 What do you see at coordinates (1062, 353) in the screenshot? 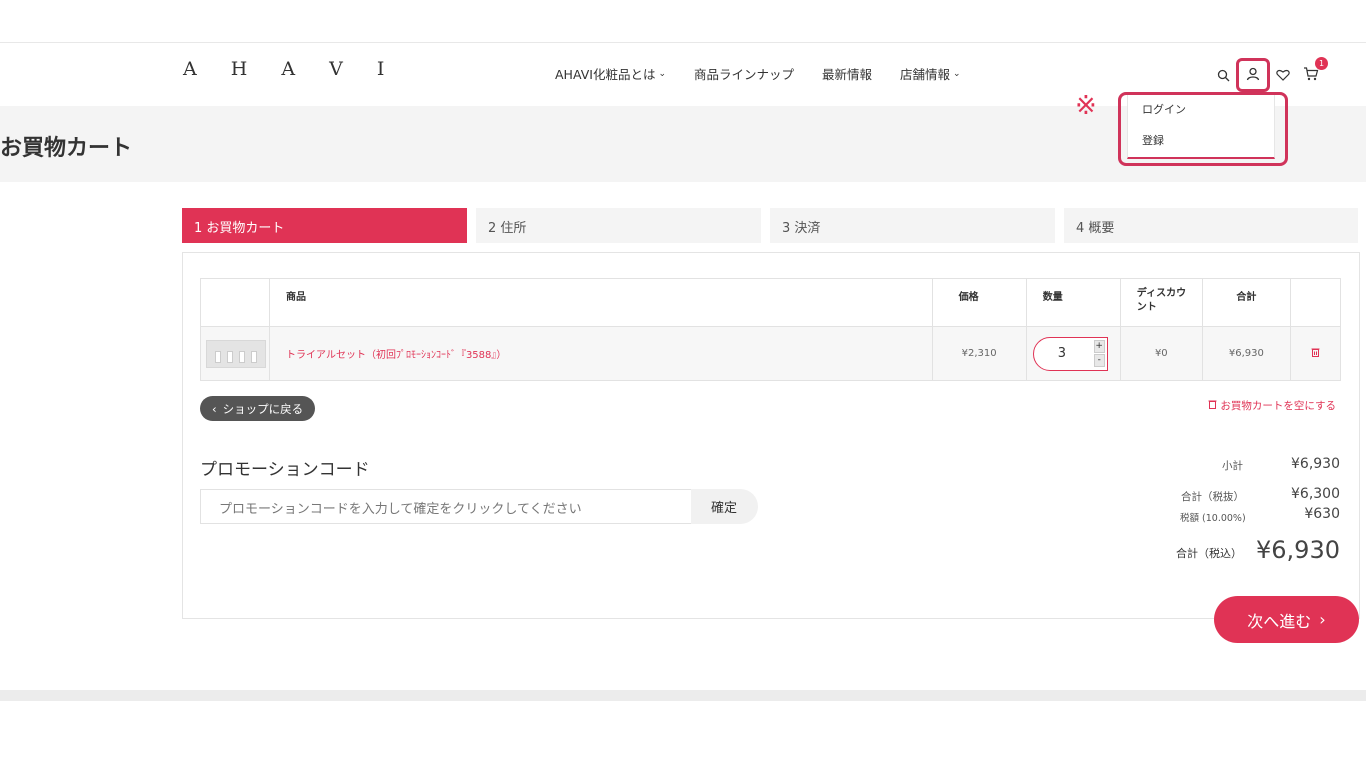
I see `quantity-value: 3` at bounding box center [1062, 353].